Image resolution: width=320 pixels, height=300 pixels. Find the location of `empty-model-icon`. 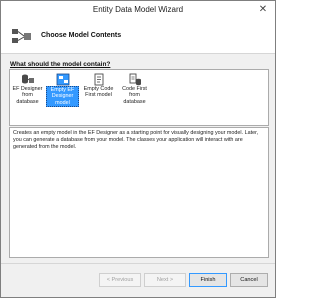

empty-model-icon is located at coordinates (63, 79).